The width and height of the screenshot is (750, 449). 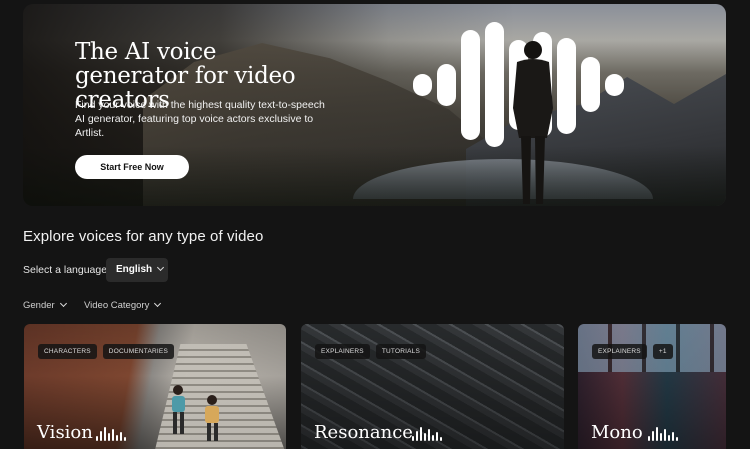 I want to click on language-select: English, so click(x=137, y=270).